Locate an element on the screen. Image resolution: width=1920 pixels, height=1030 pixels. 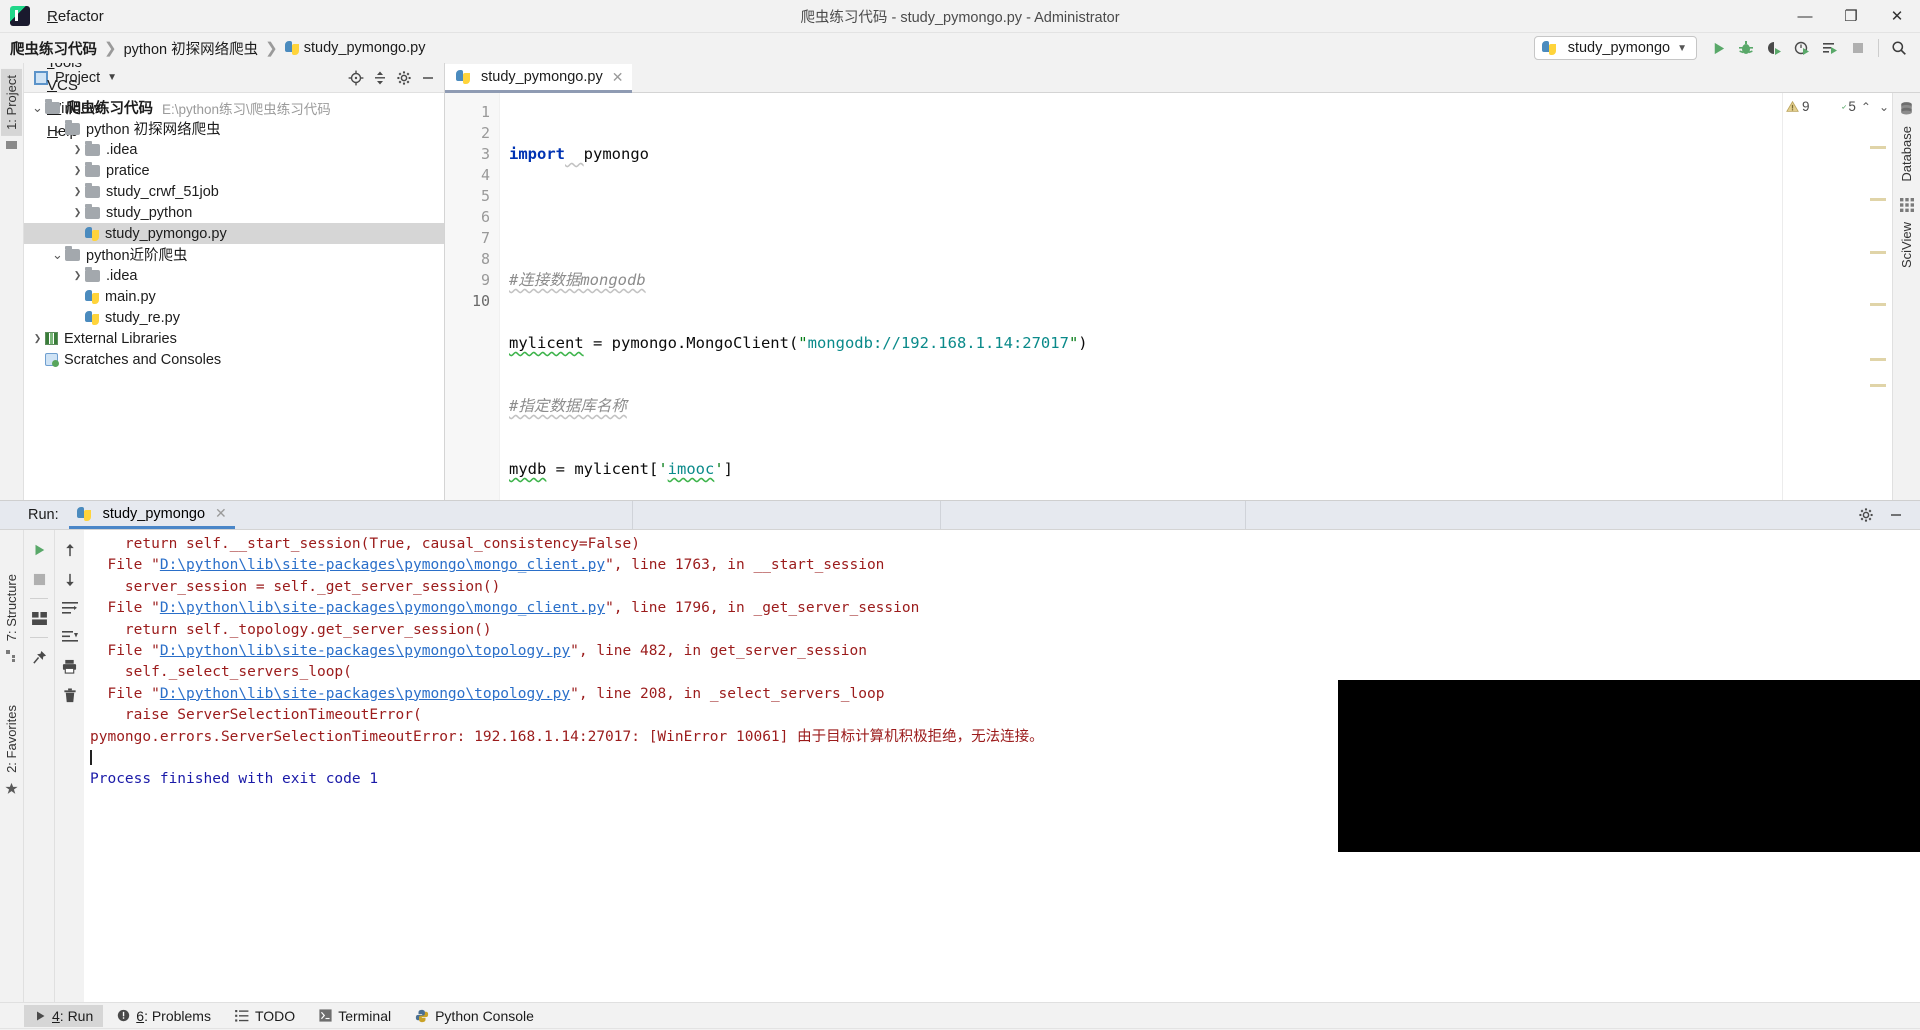
toolwindow-terminal: Terminal is located at coordinates (355, 1016).